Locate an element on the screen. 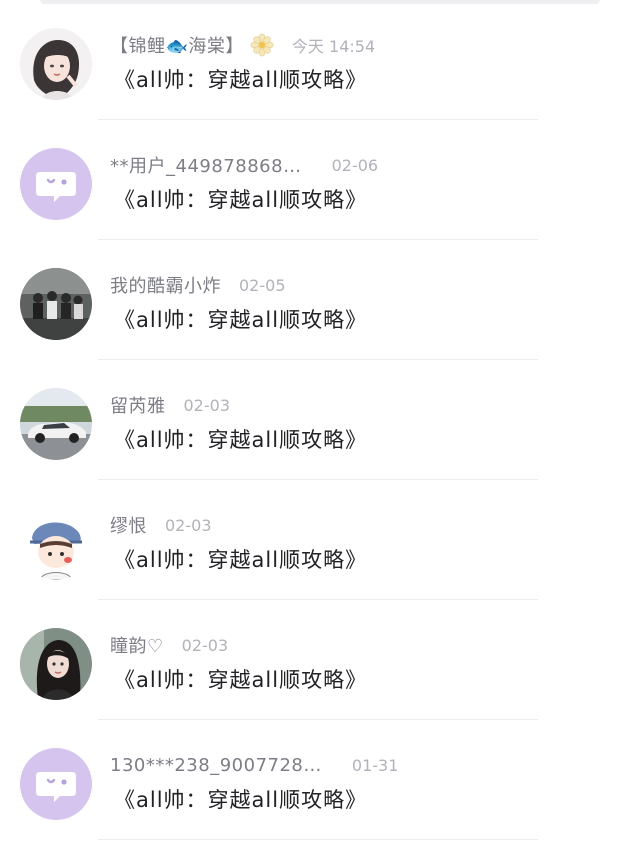  username: 留芮雅 is located at coordinates (138, 405).